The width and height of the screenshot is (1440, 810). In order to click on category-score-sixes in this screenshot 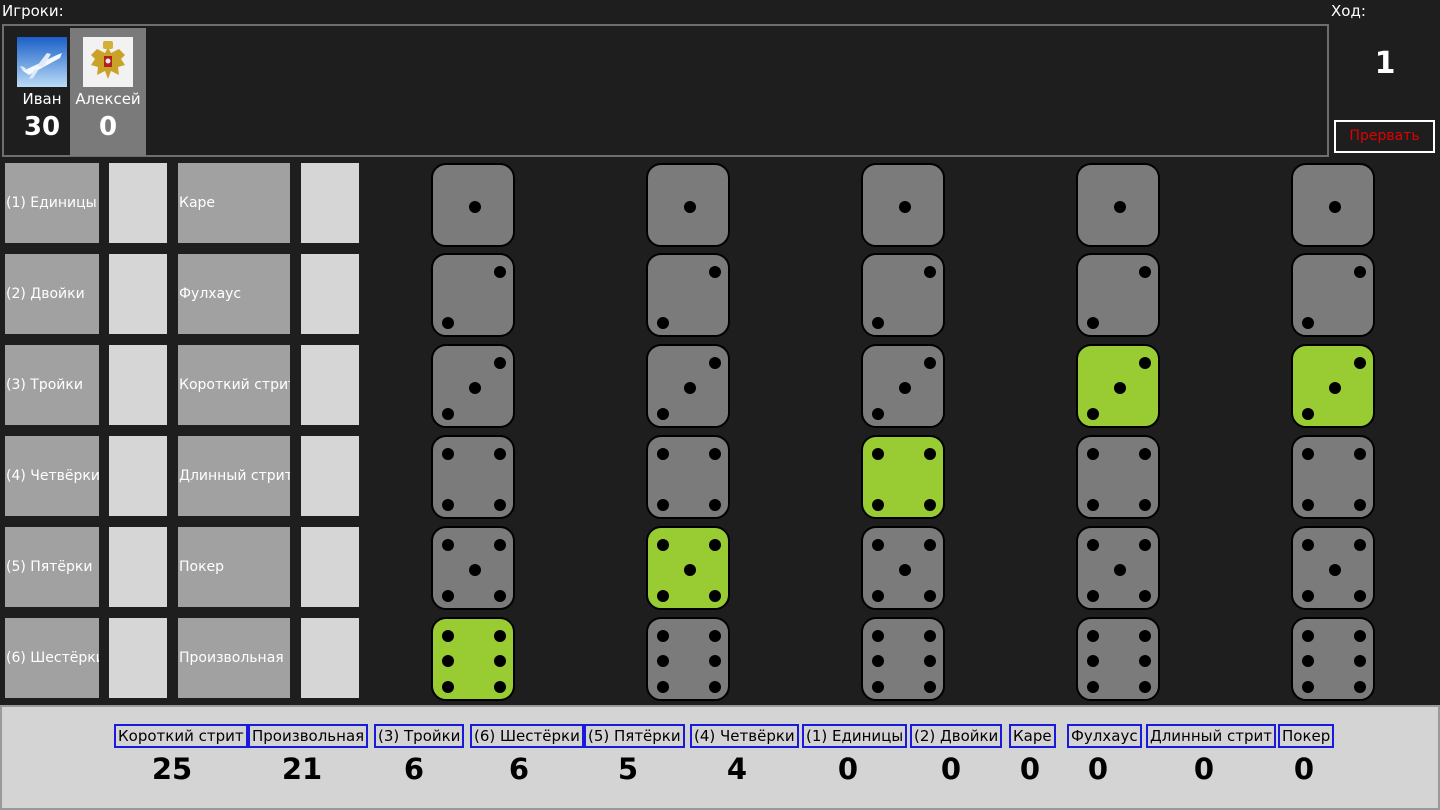, I will do `click(138, 658)`.